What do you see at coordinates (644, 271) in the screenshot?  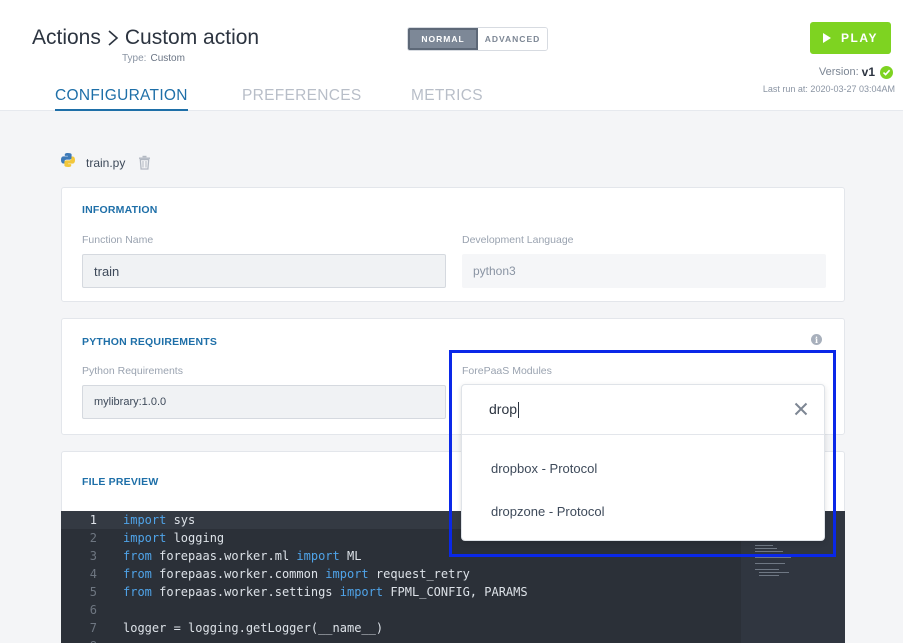 I see `dev-language-field: python3` at bounding box center [644, 271].